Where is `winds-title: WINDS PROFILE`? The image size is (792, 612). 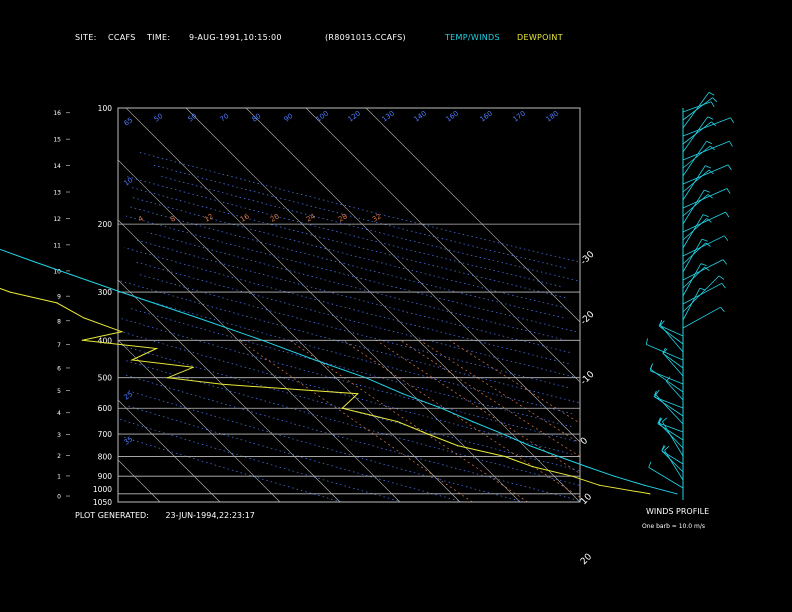
winds-title: WINDS PROFILE is located at coordinates (678, 511).